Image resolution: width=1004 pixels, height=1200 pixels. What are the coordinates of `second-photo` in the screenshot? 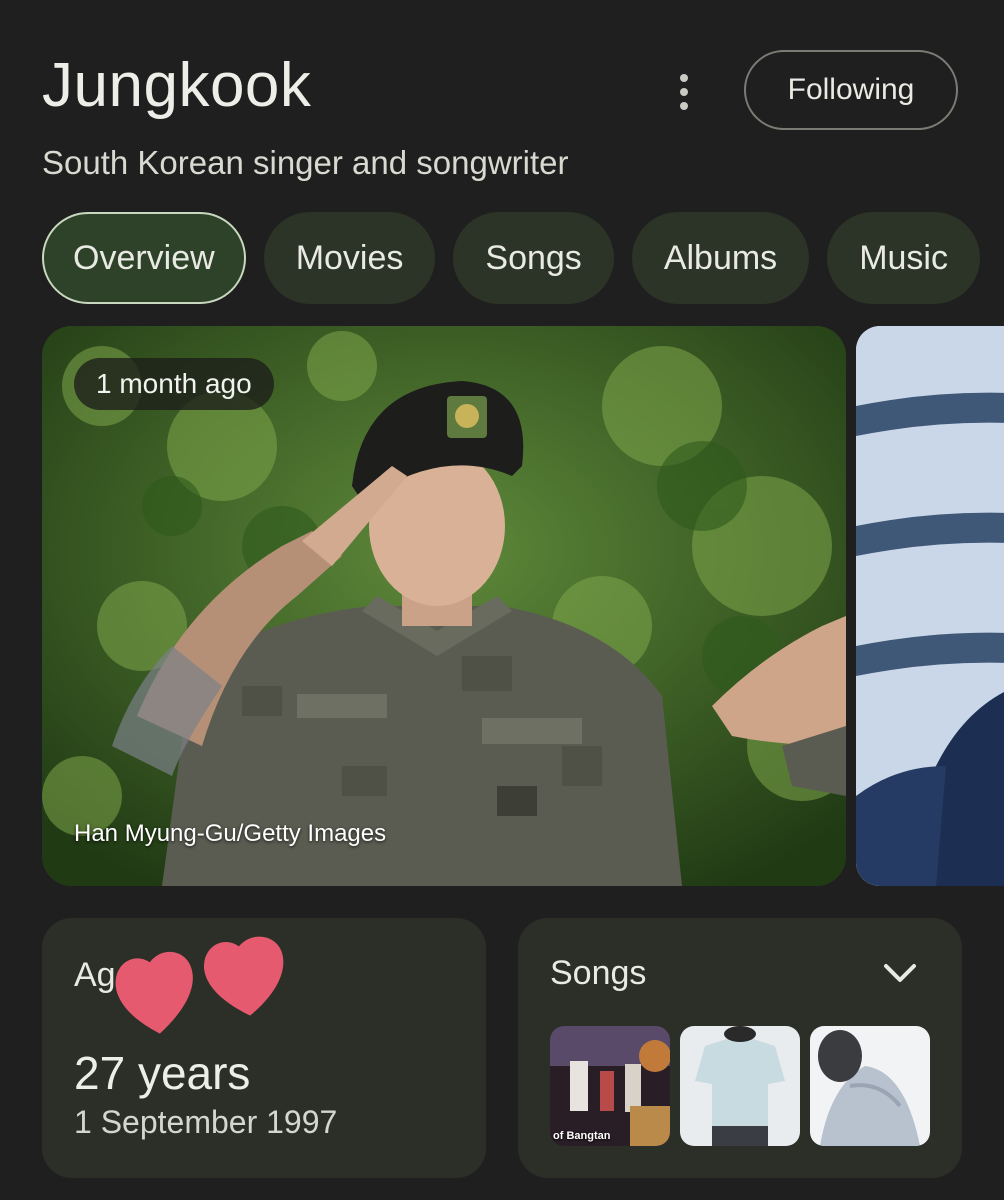 It's located at (930, 606).